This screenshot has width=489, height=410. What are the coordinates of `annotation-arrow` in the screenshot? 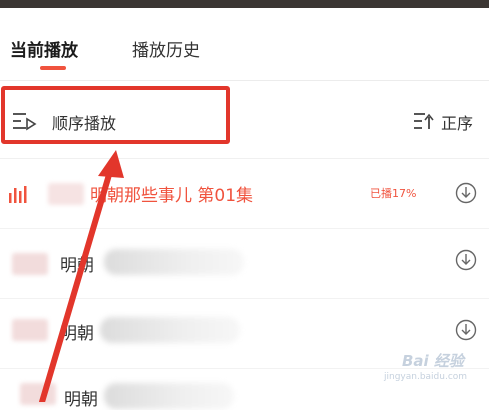 It's located at (81, 276).